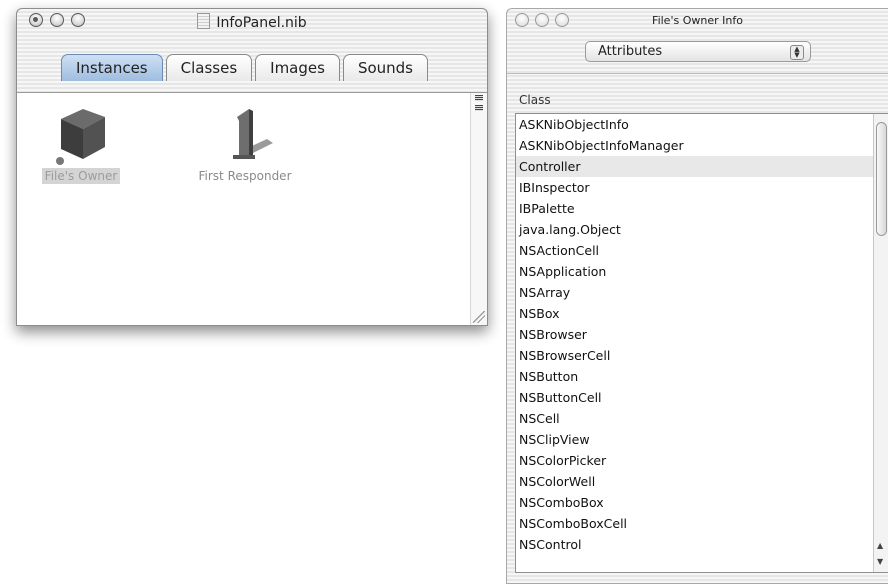 The height and width of the screenshot is (584, 888). Describe the element at coordinates (702, 187) in the screenshot. I see `class-list-item: IBInspector` at that location.